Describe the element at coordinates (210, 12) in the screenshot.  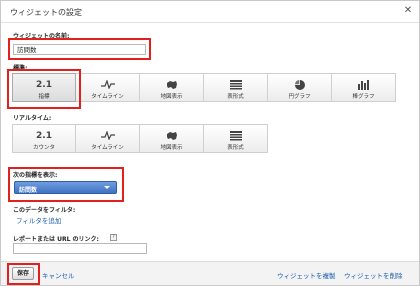
I see `dialog-titlebar: ウィジェットの設定 ✕` at that location.